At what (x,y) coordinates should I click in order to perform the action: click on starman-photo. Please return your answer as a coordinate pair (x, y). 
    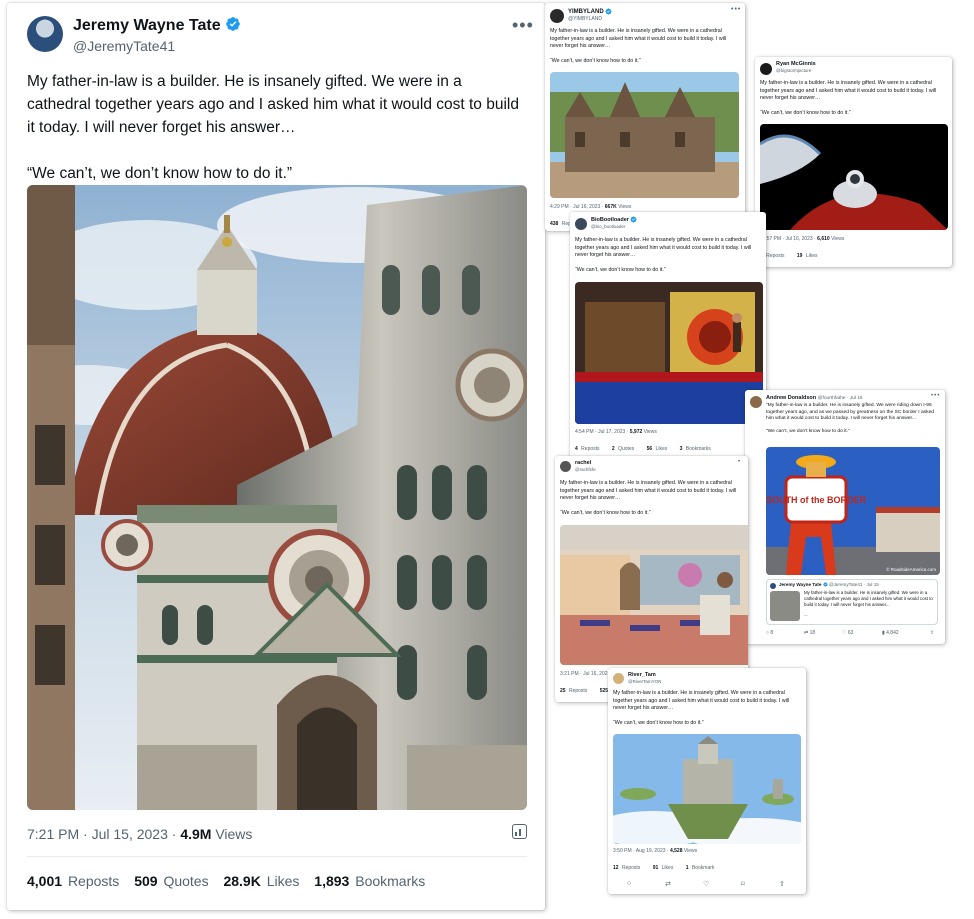
    Looking at the image, I should click on (854, 177).